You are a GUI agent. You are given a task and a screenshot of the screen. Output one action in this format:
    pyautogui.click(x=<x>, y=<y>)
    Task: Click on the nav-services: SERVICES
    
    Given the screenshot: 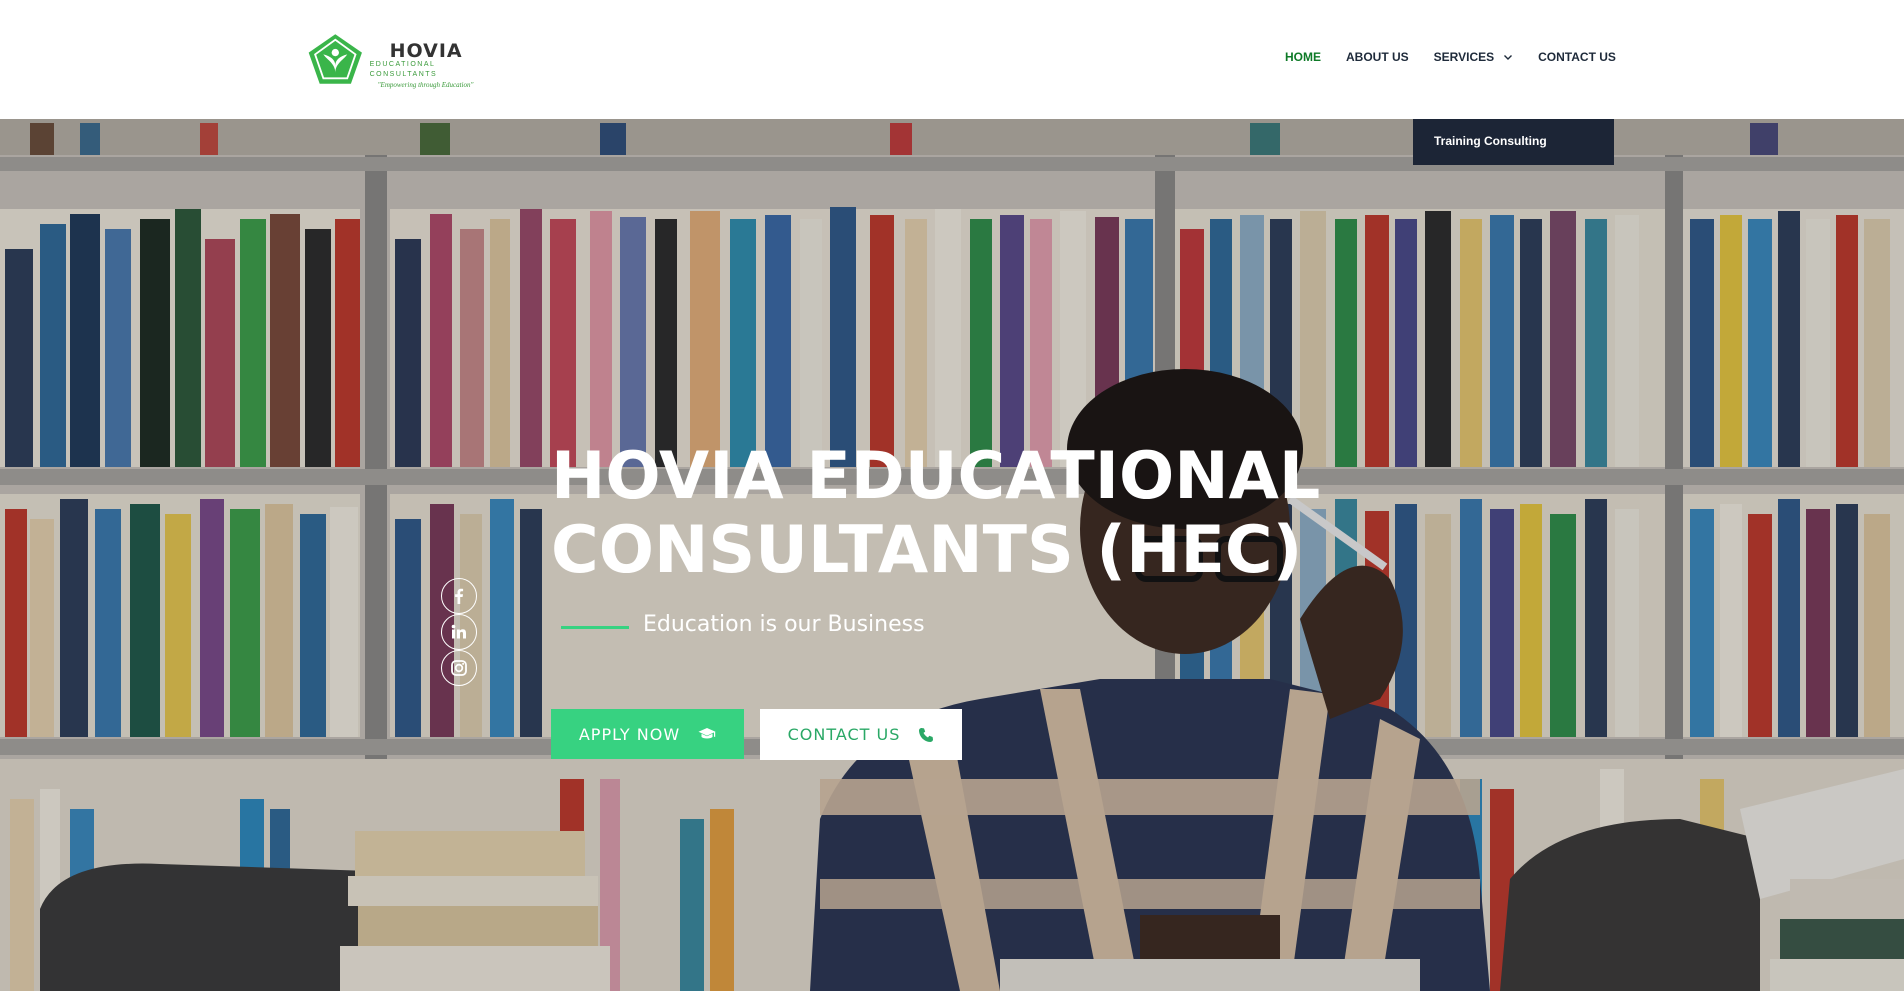 What is the action you would take?
    pyautogui.click(x=1473, y=57)
    